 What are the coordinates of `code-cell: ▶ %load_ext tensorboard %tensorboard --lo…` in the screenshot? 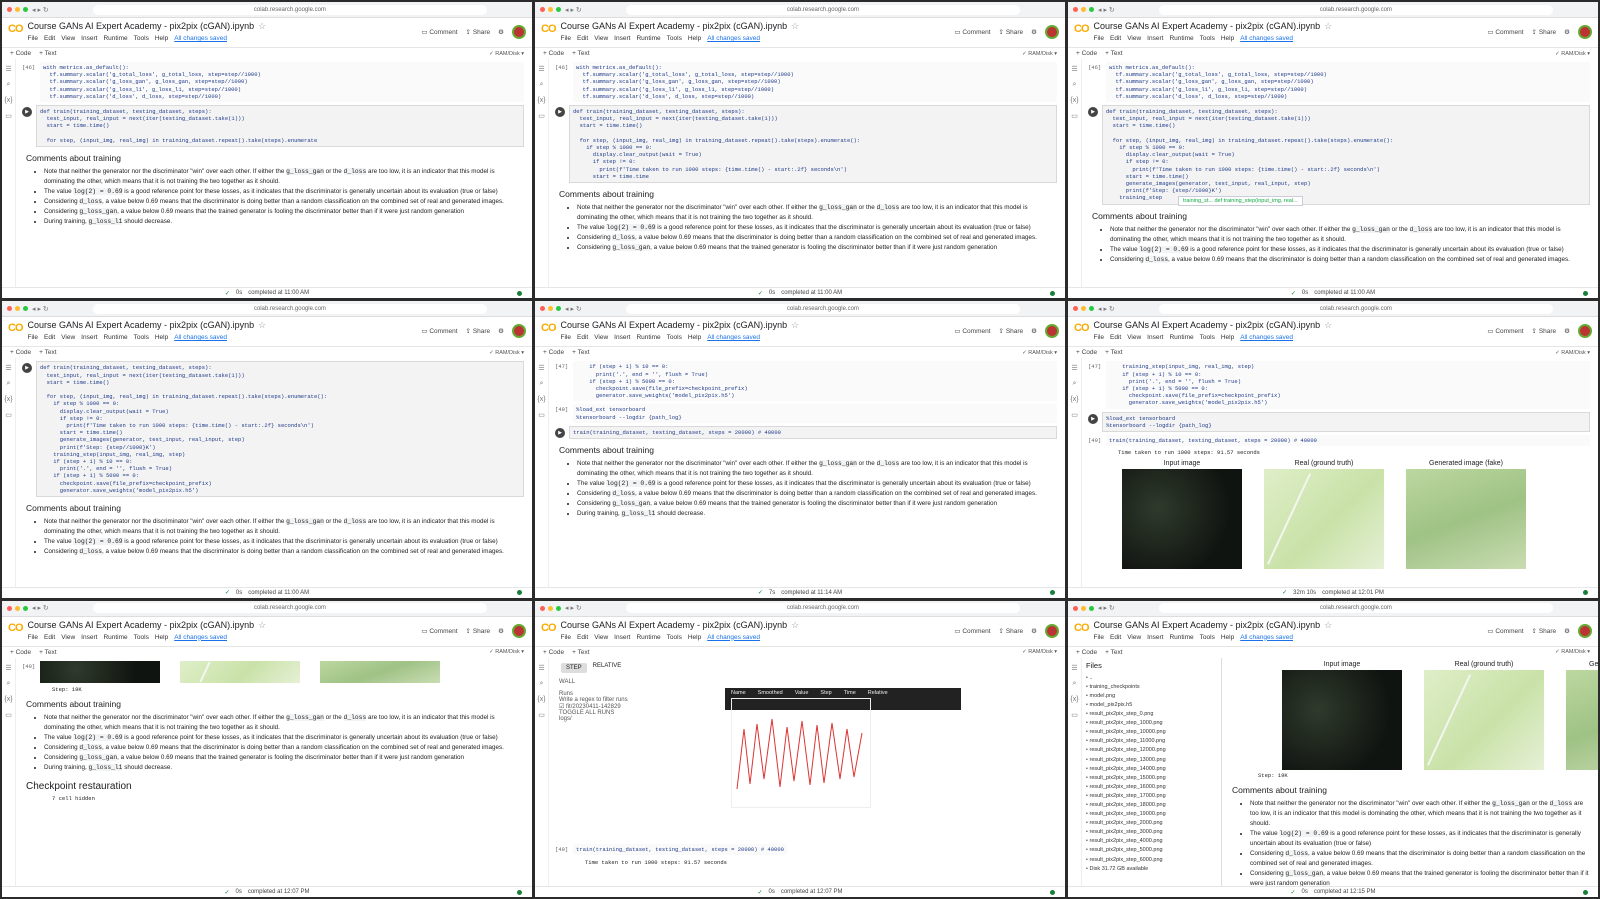 It's located at (1339, 421).